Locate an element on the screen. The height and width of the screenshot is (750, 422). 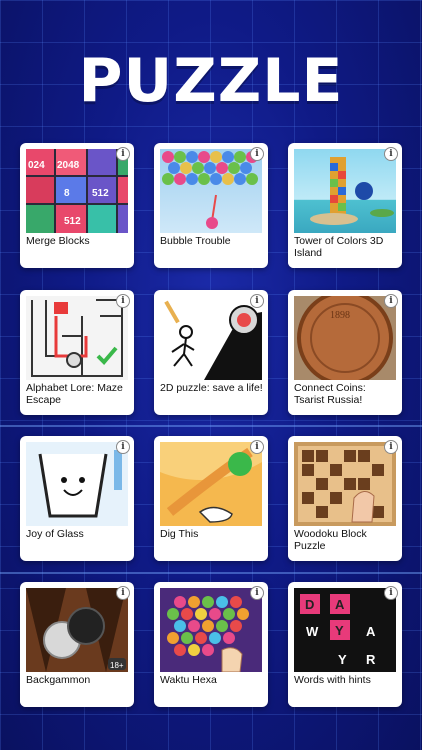
game-thumbnail: 18+ is located at coordinates (77, 630).